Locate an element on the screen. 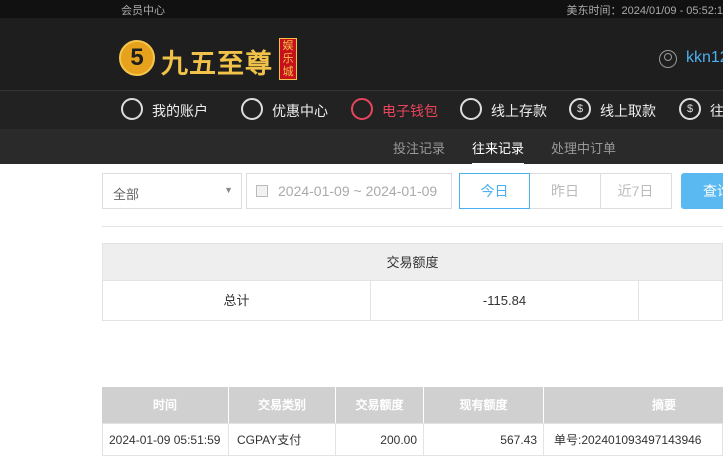  nav-label: 我的账户 is located at coordinates (180, 111).